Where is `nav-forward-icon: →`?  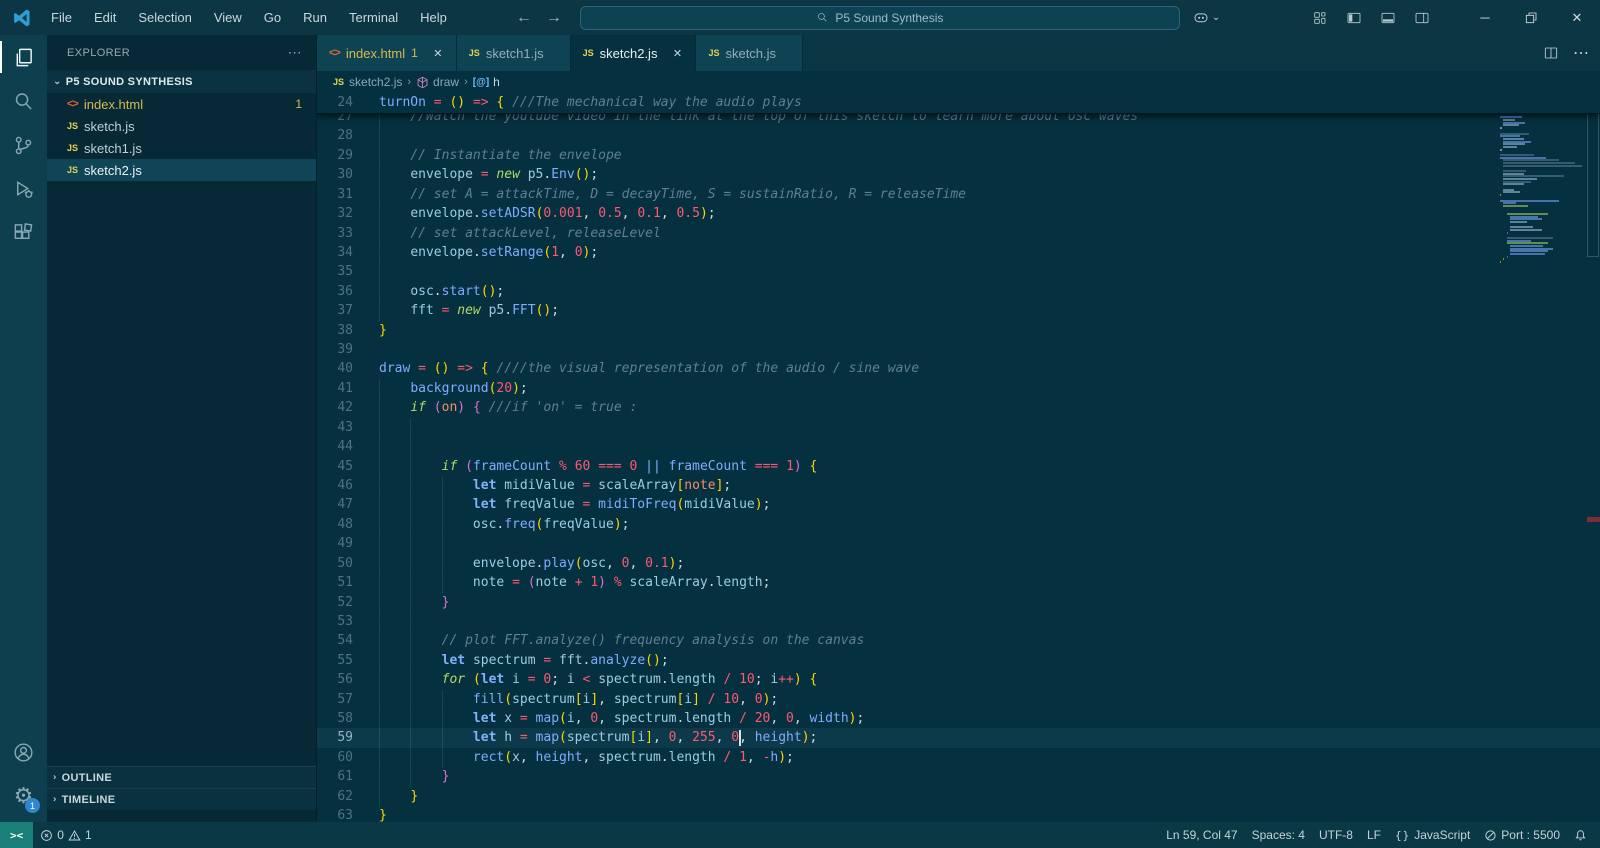 nav-forward-icon: → is located at coordinates (554, 18).